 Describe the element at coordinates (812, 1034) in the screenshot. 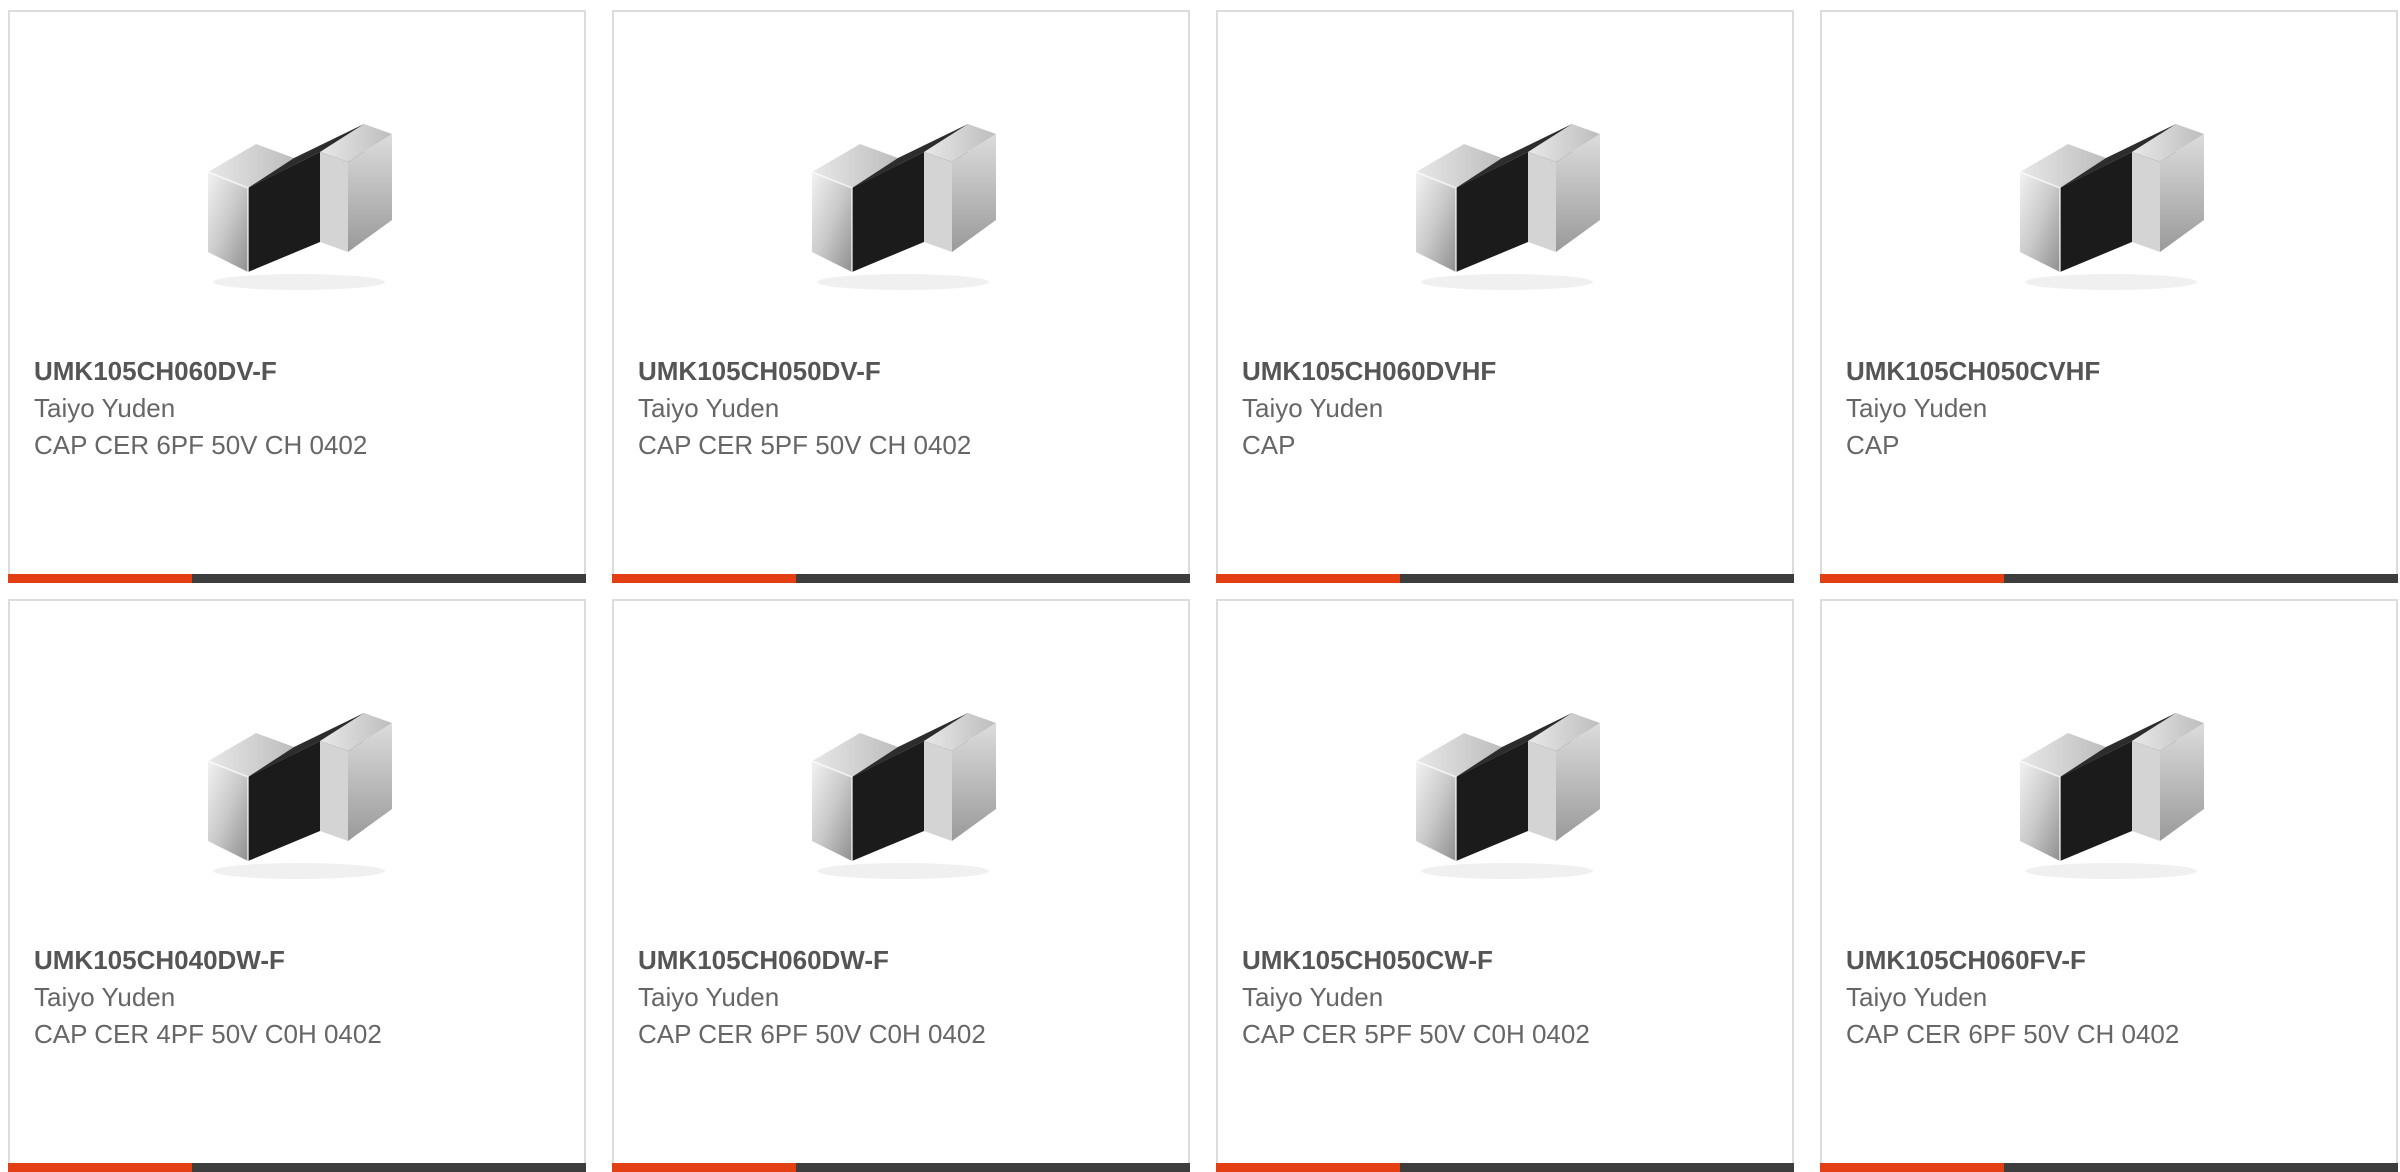

I see `description: CAP CER 6PF 50V C0H 0402` at that location.